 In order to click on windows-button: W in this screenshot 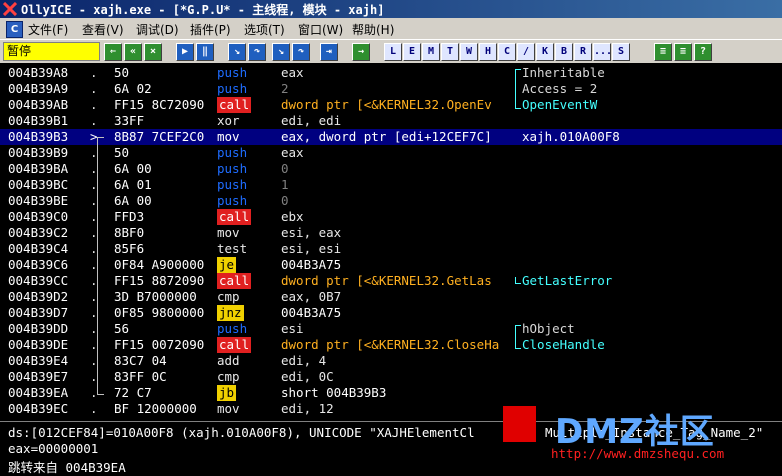, I will do `click(469, 52)`.